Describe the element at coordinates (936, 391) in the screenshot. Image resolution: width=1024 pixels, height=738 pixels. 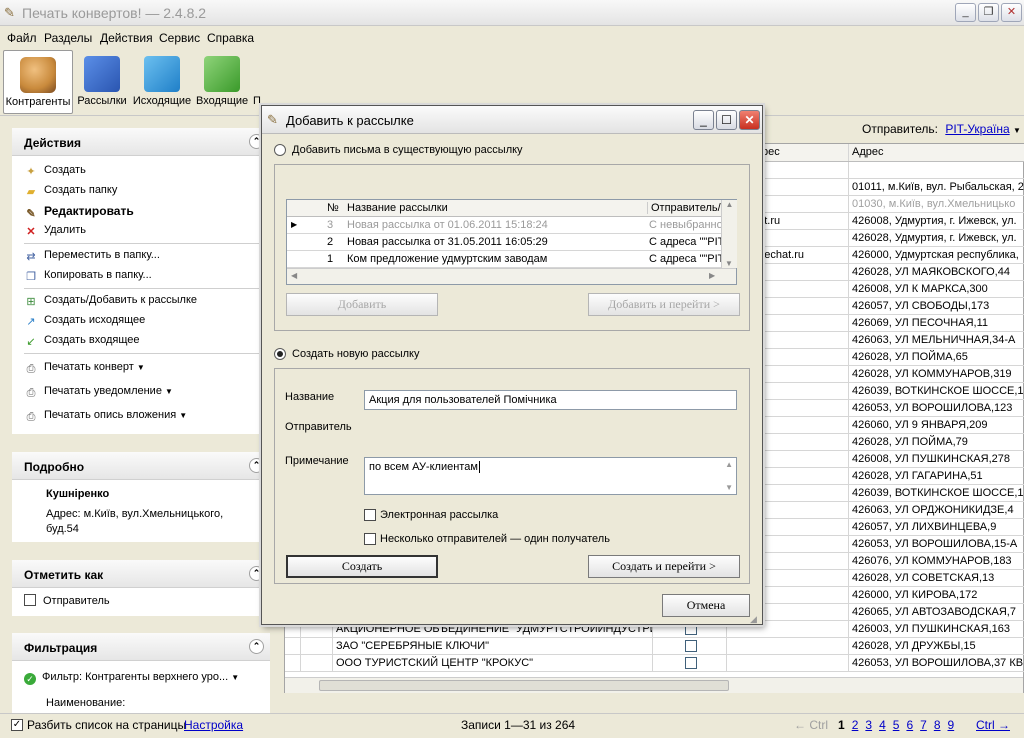
I see `row-address: 426039, ВОТКИНСКОЕ ШОССЕ,156` at that location.